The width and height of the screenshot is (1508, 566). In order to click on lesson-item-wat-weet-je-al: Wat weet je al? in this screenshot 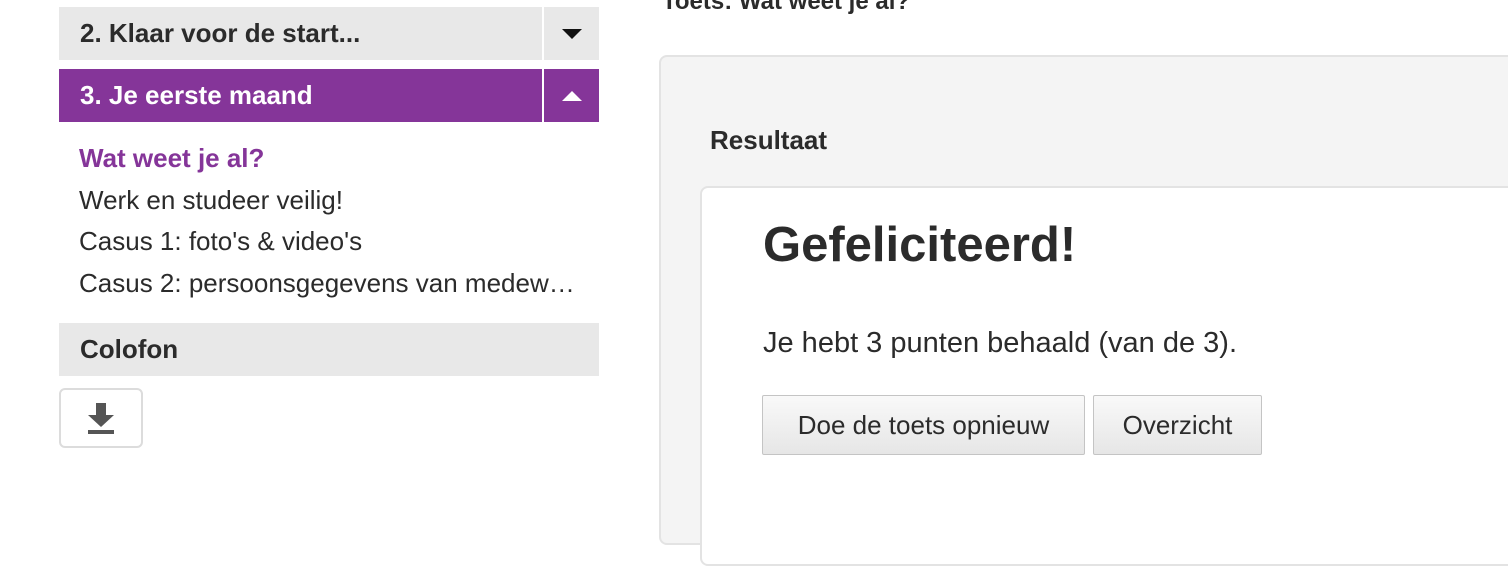, I will do `click(329, 159)`.